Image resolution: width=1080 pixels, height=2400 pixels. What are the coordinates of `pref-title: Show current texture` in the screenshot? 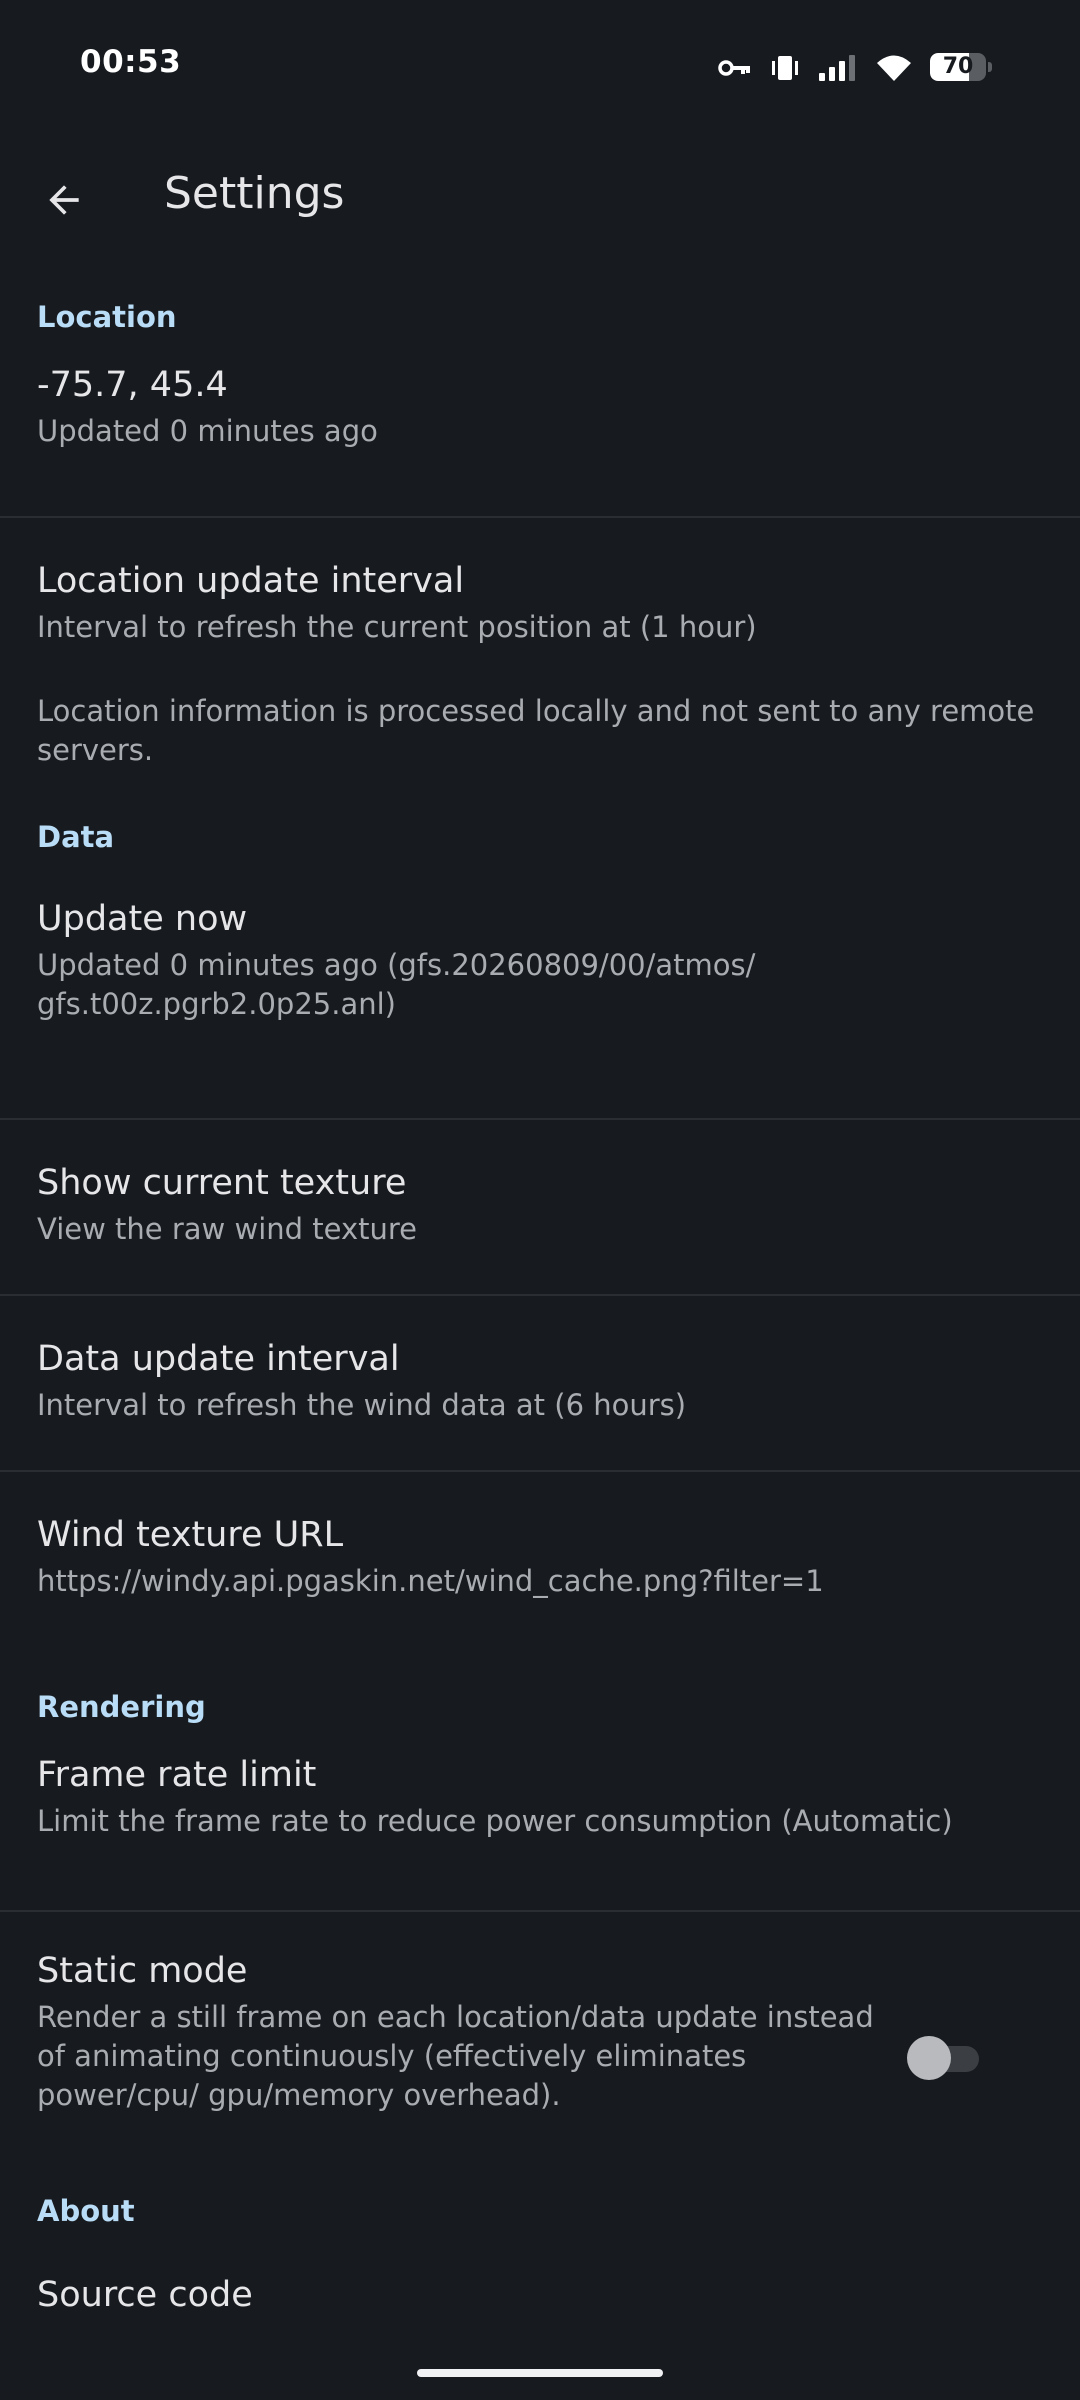 It's located at (222, 1183).